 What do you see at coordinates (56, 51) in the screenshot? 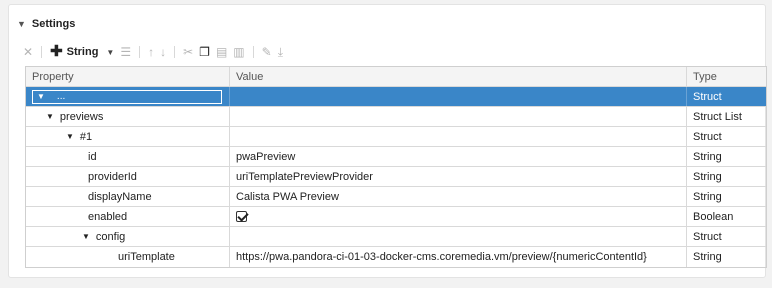
I see `plus-icon: ✚` at bounding box center [56, 51].